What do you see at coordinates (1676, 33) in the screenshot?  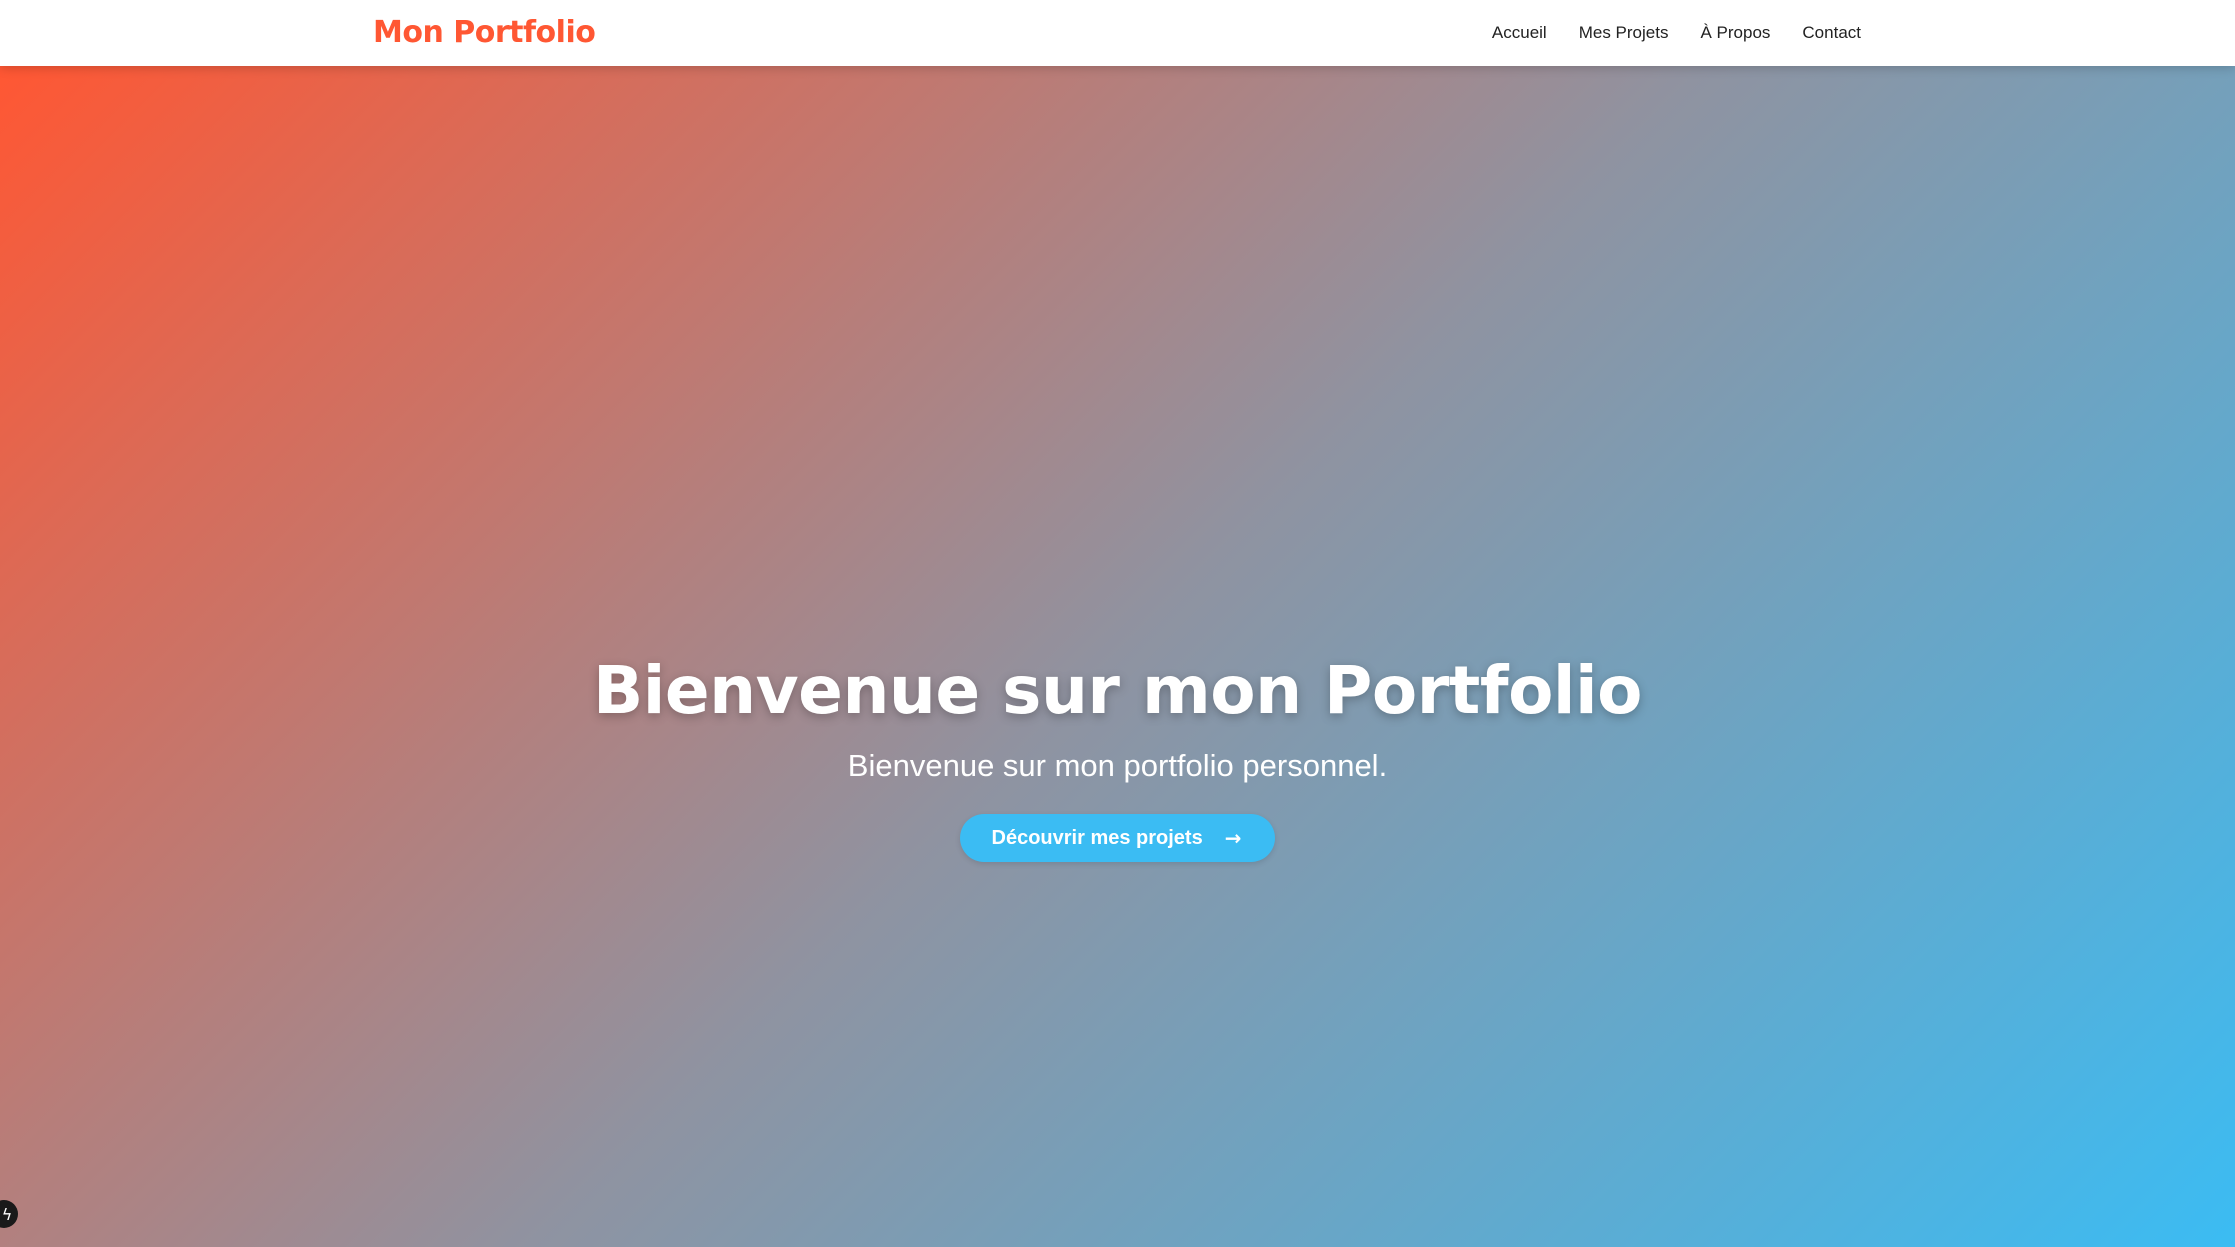 I see `main-nav: Accueil Mes Projets À Propos Contact` at bounding box center [1676, 33].